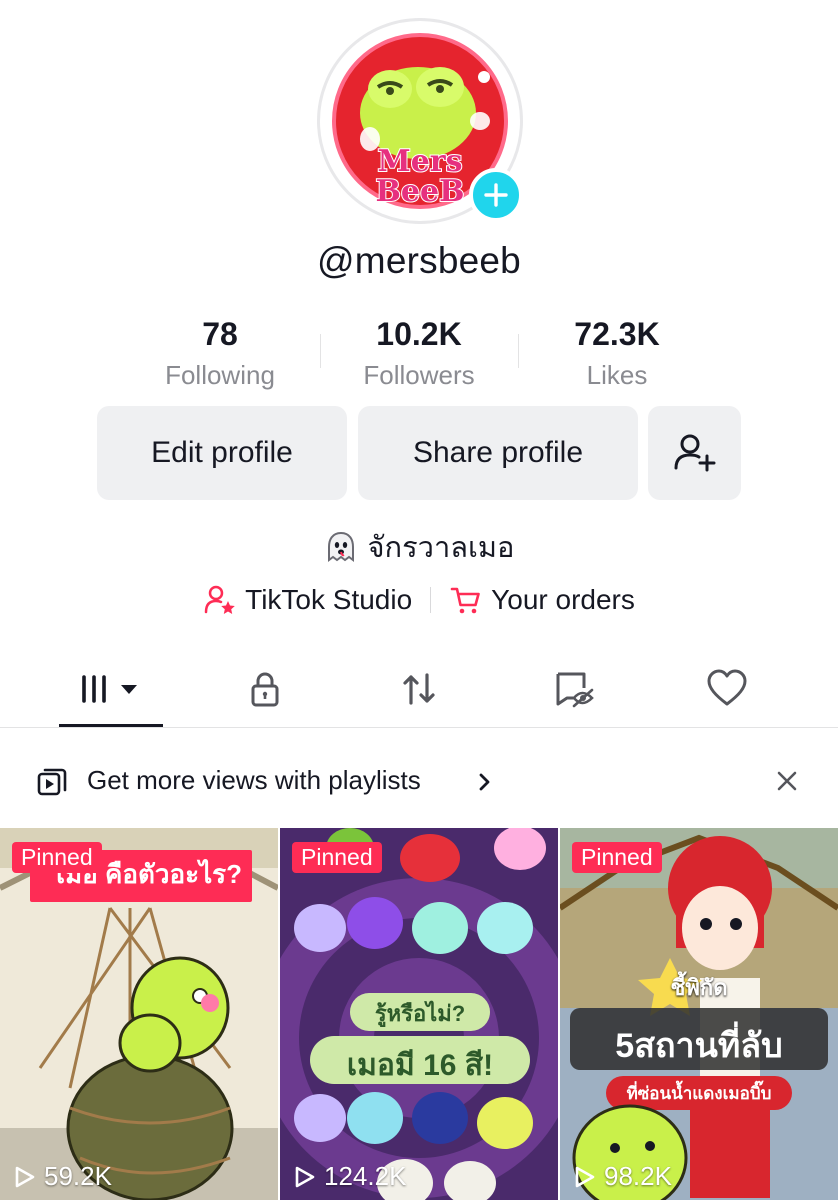 This screenshot has width=838, height=1200. Describe the element at coordinates (484, 782) in the screenshot. I see `chevron-right-icon` at that location.